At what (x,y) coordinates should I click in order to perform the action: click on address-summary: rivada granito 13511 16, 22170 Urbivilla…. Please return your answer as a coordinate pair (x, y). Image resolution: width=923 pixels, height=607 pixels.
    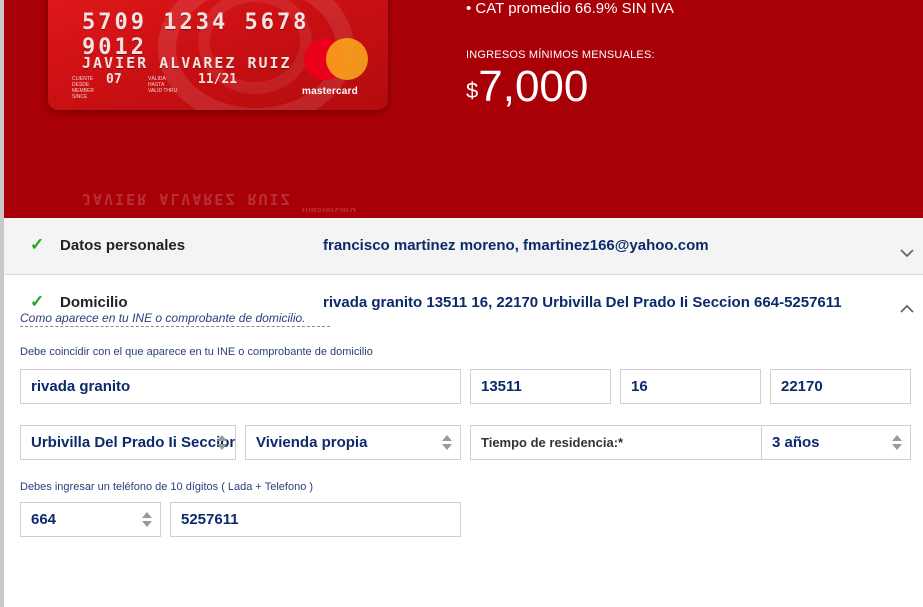
    Looking at the image, I should click on (582, 302).